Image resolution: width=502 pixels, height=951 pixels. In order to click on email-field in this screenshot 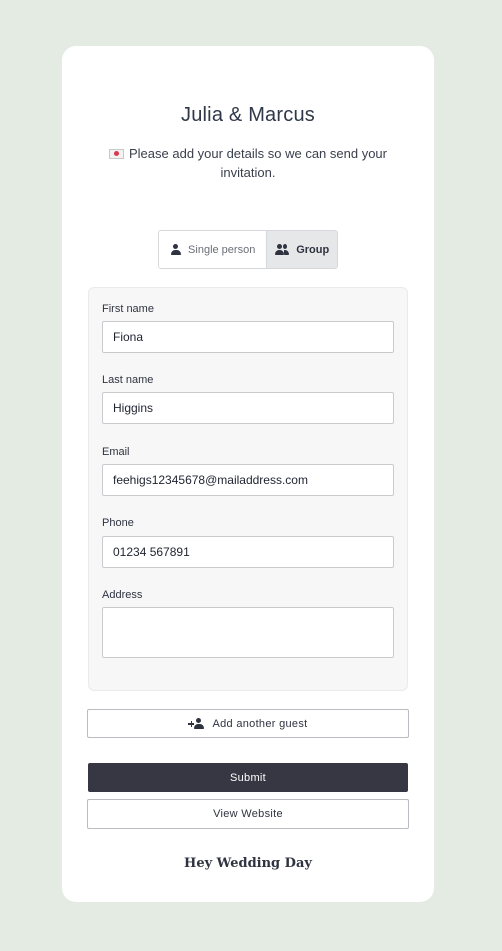, I will do `click(248, 480)`.